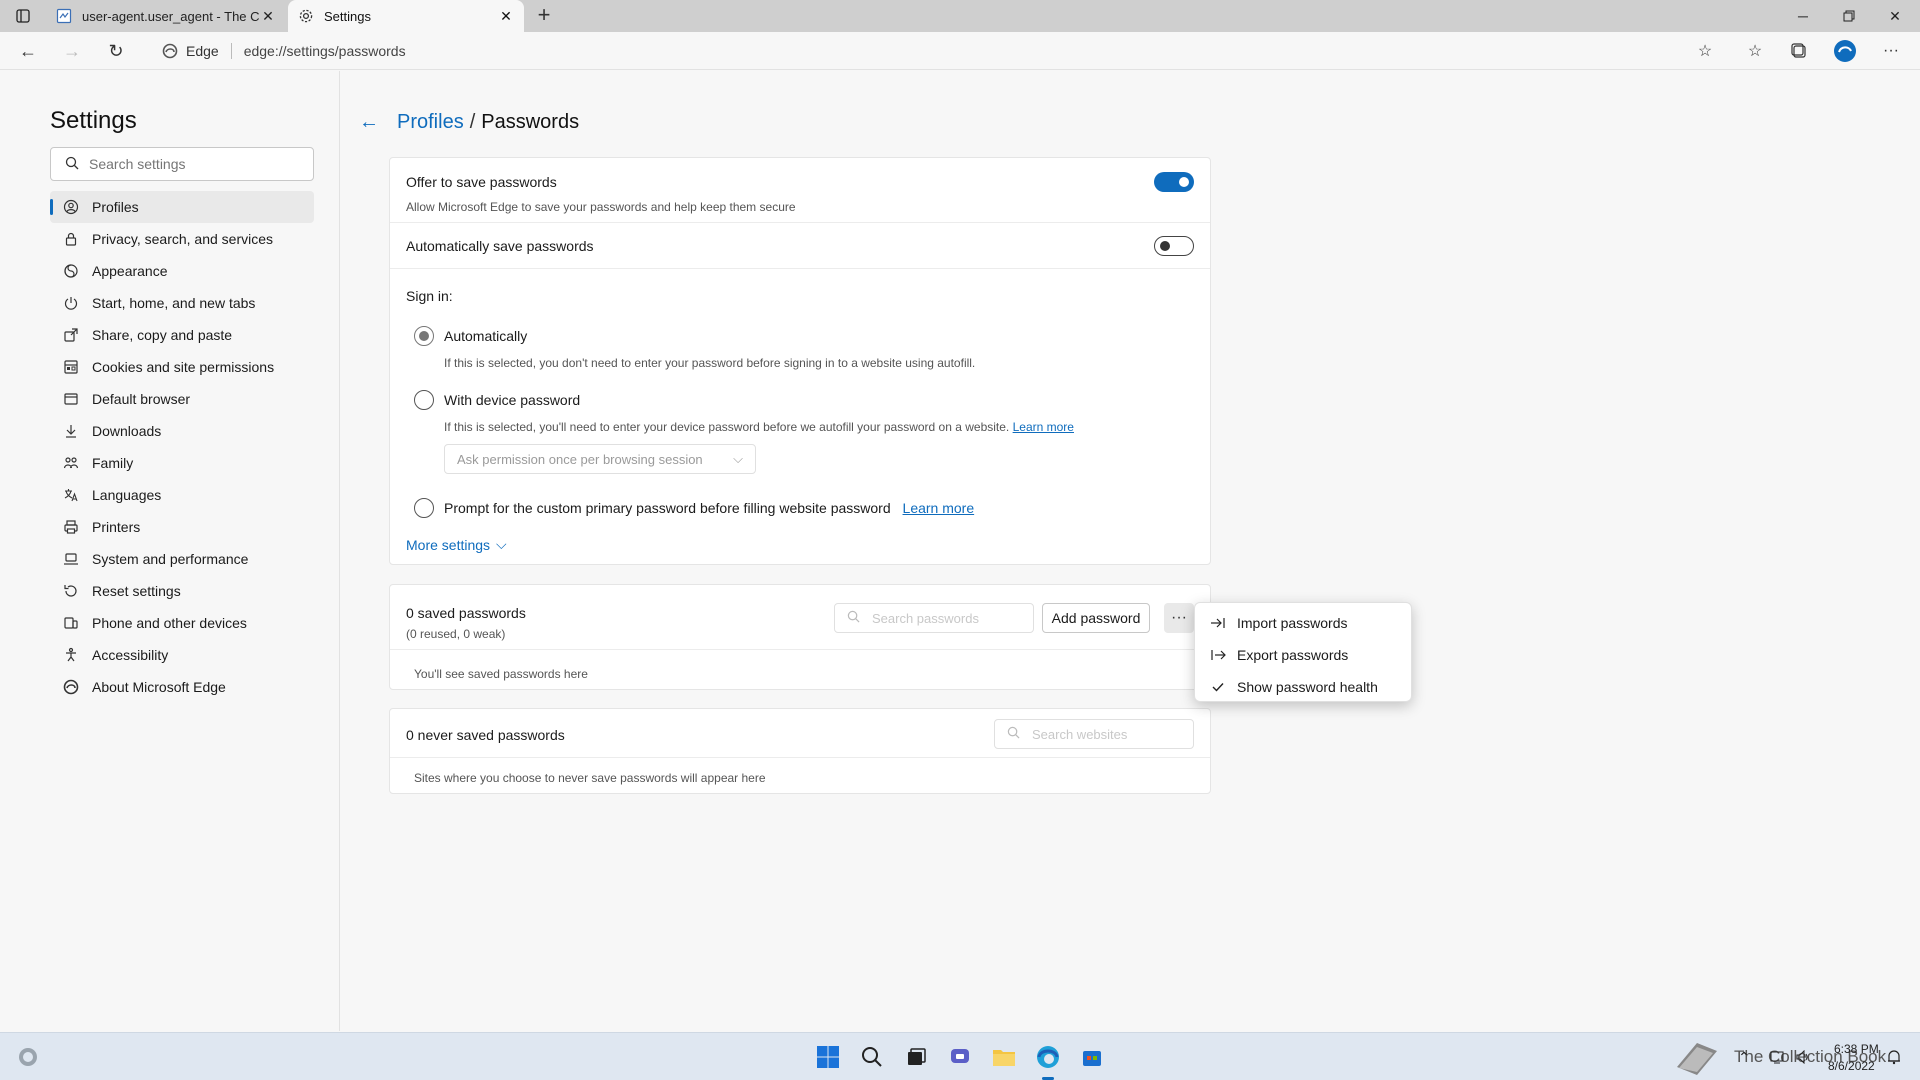 This screenshot has width=1920, height=1080. What do you see at coordinates (28, 1057) in the screenshot?
I see `widgets-icon` at bounding box center [28, 1057].